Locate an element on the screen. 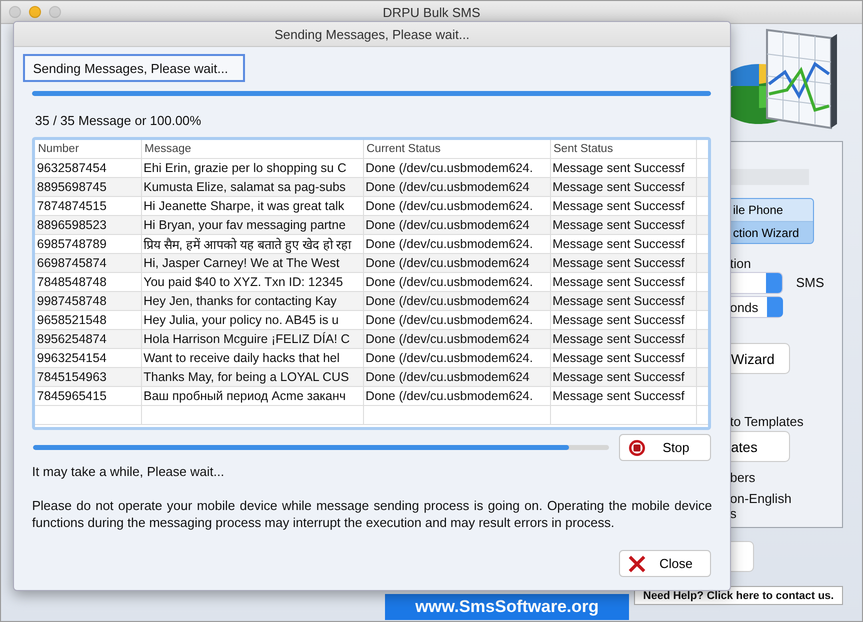 The image size is (863, 622). non-english-label: s is located at coordinates (733, 513).